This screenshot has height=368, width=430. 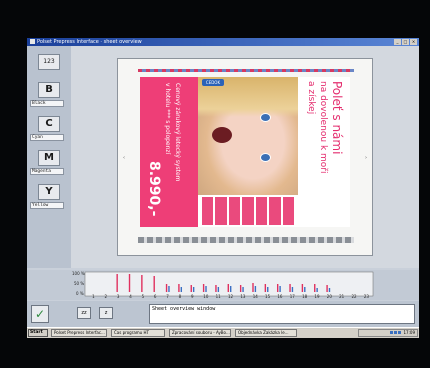 I want to click on poster-offer-boxes, so click(x=248, y=211).